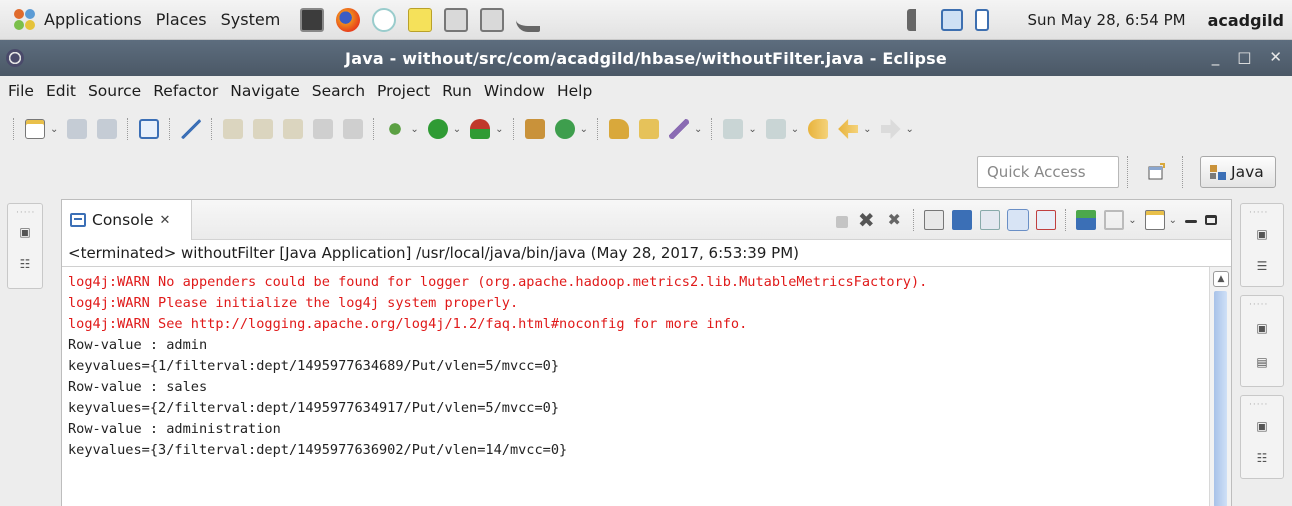 This screenshot has height=506, width=1292. What do you see at coordinates (263, 129) in the screenshot?
I see `highlight-icon` at bounding box center [263, 129].